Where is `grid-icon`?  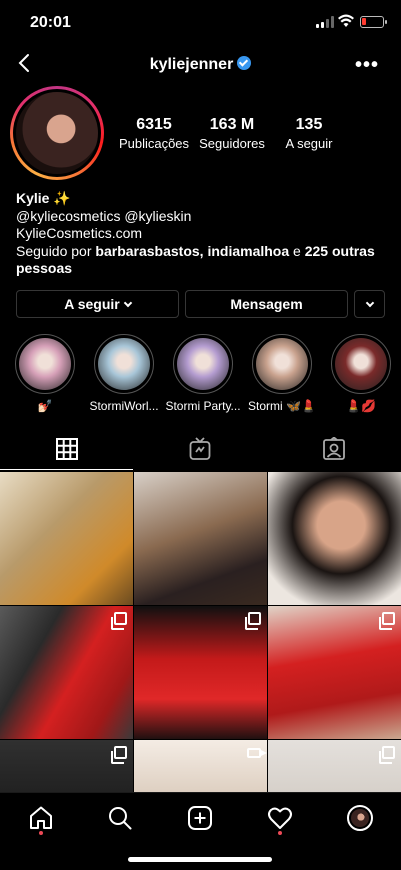 grid-icon is located at coordinates (67, 449).